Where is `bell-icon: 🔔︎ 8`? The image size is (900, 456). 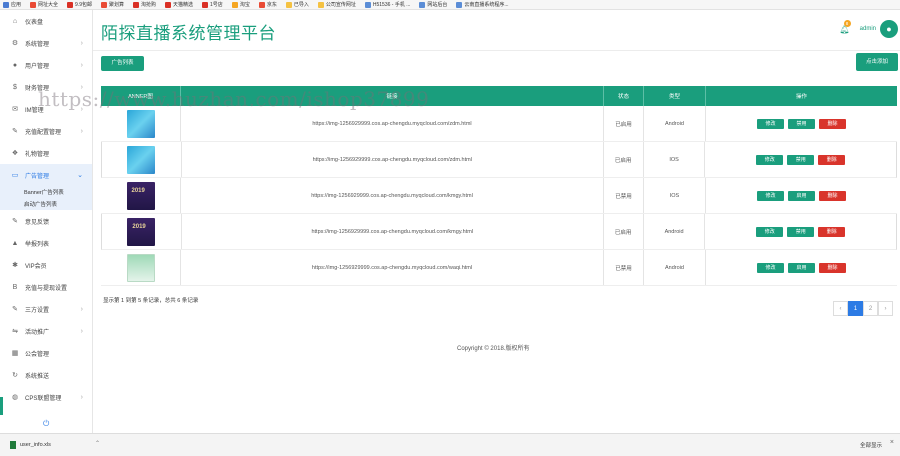 bell-icon: 🔔︎ 8 is located at coordinates (845, 26).